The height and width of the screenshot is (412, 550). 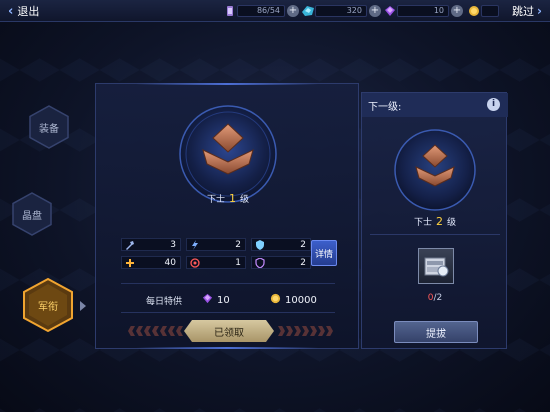 I want to click on nav-equipment-label: 装备, so click(x=49, y=129).